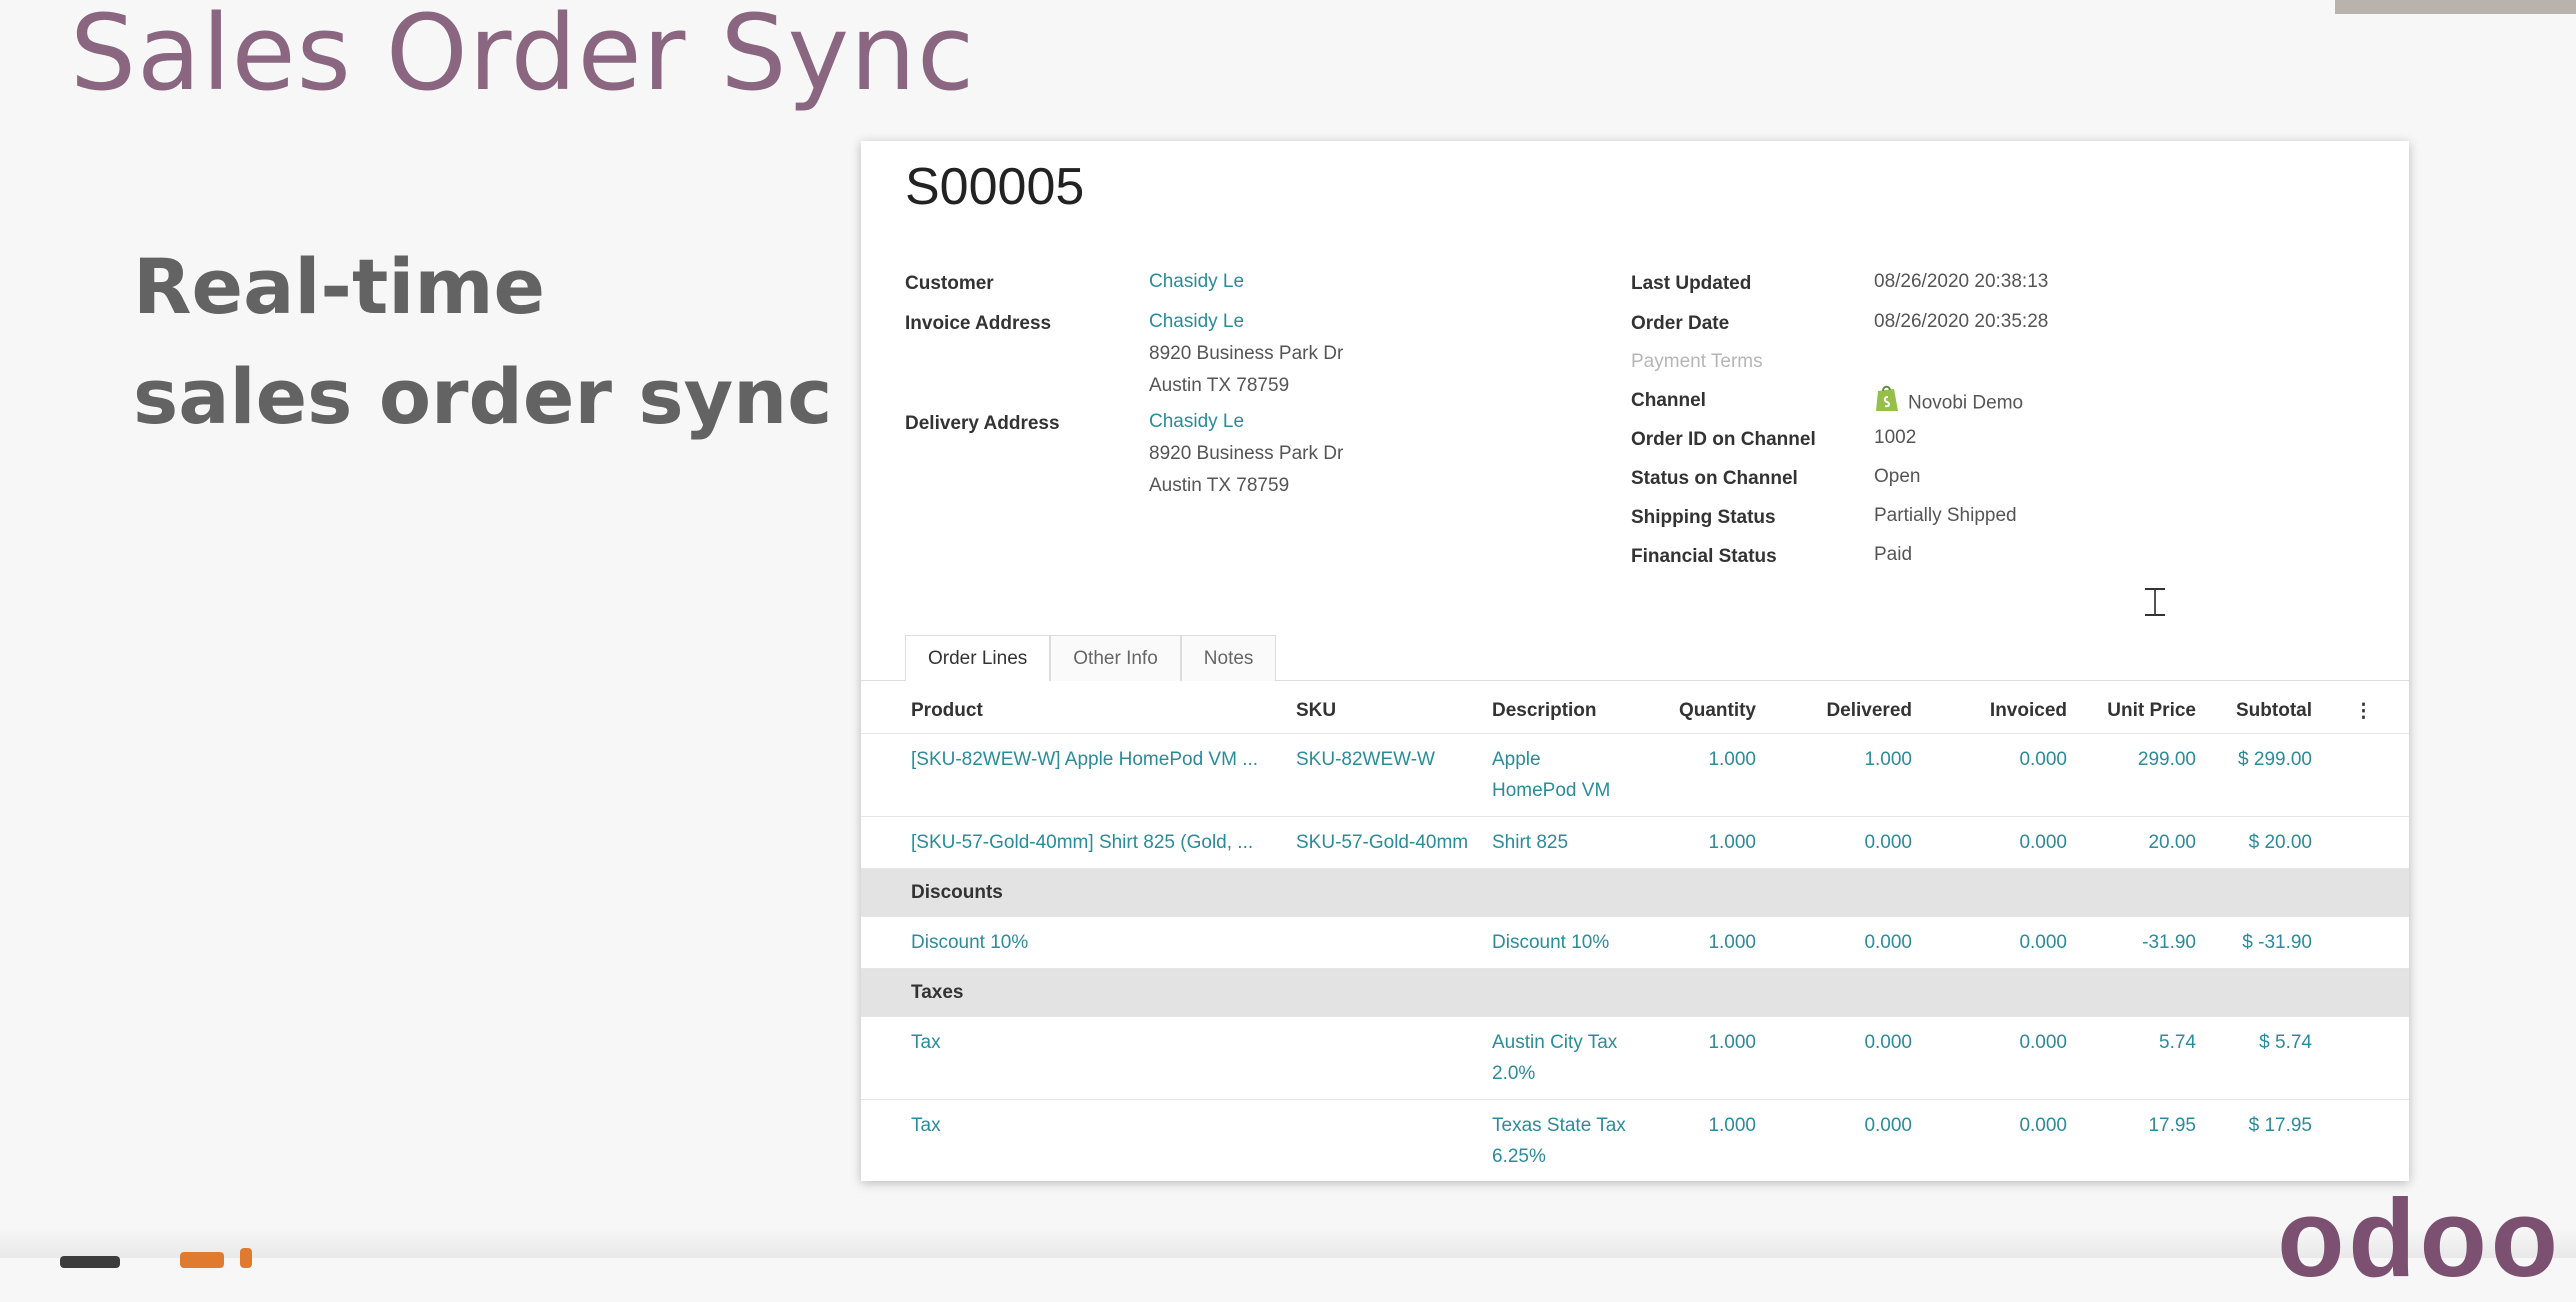 The image size is (2576, 1302). Describe the element at coordinates (482, 342) in the screenshot. I see `slide-subtitle: Real-time sales order sync` at that location.